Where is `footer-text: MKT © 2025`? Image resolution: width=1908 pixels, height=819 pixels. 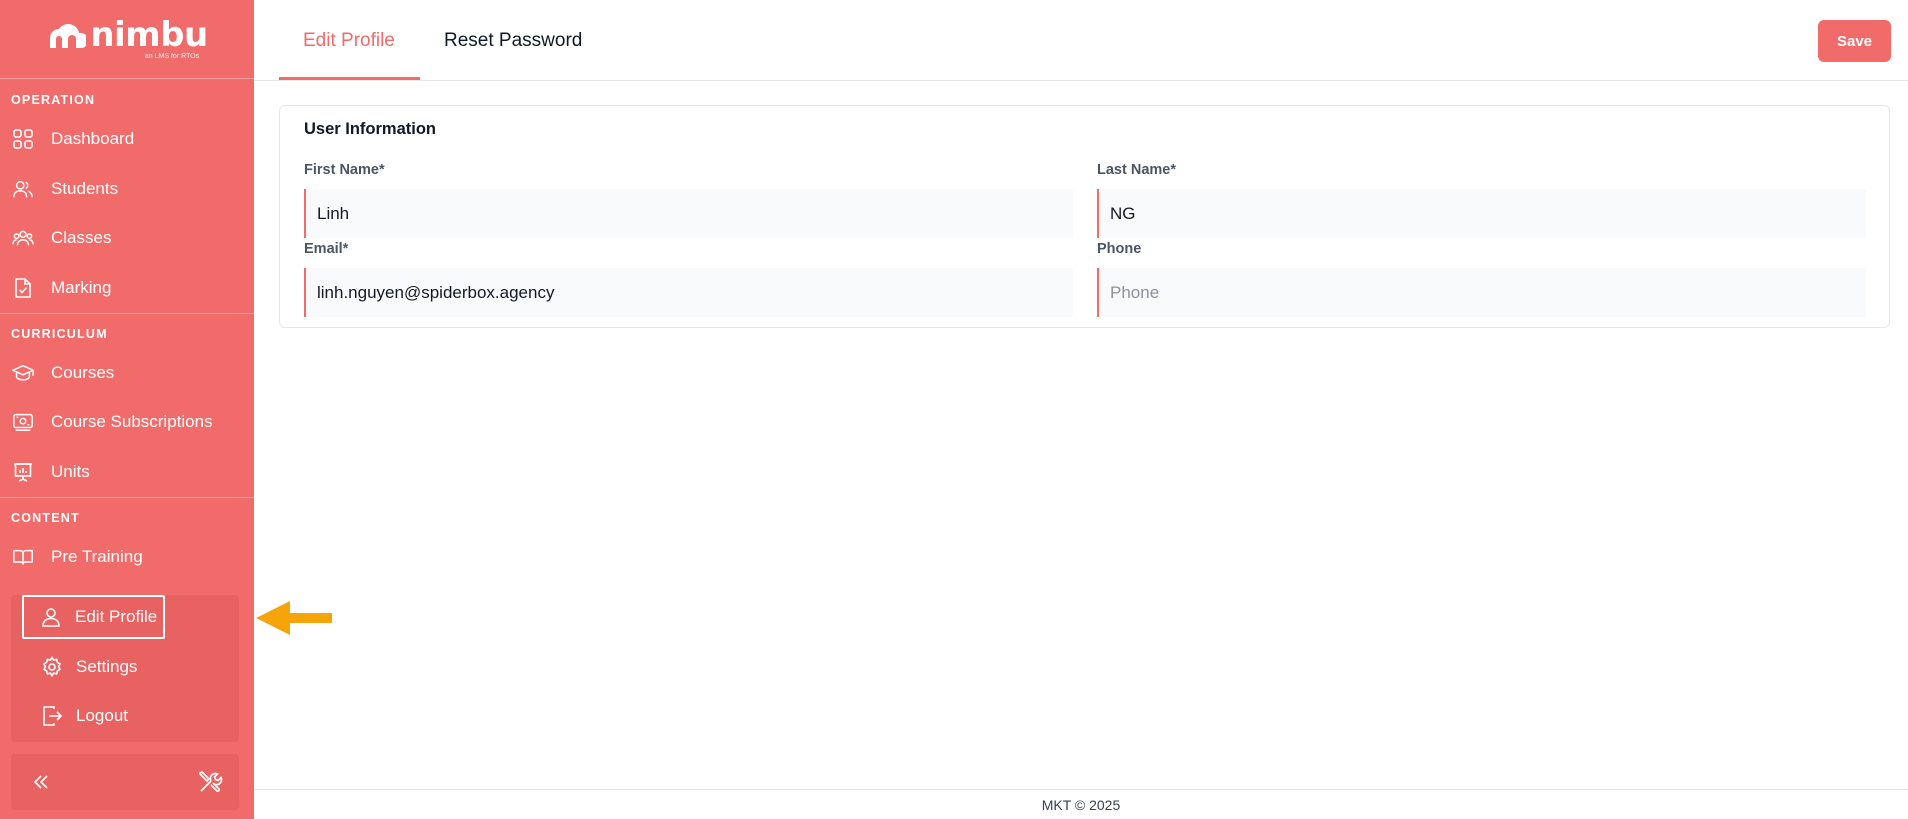
footer-text: MKT © 2025 is located at coordinates (1081, 804).